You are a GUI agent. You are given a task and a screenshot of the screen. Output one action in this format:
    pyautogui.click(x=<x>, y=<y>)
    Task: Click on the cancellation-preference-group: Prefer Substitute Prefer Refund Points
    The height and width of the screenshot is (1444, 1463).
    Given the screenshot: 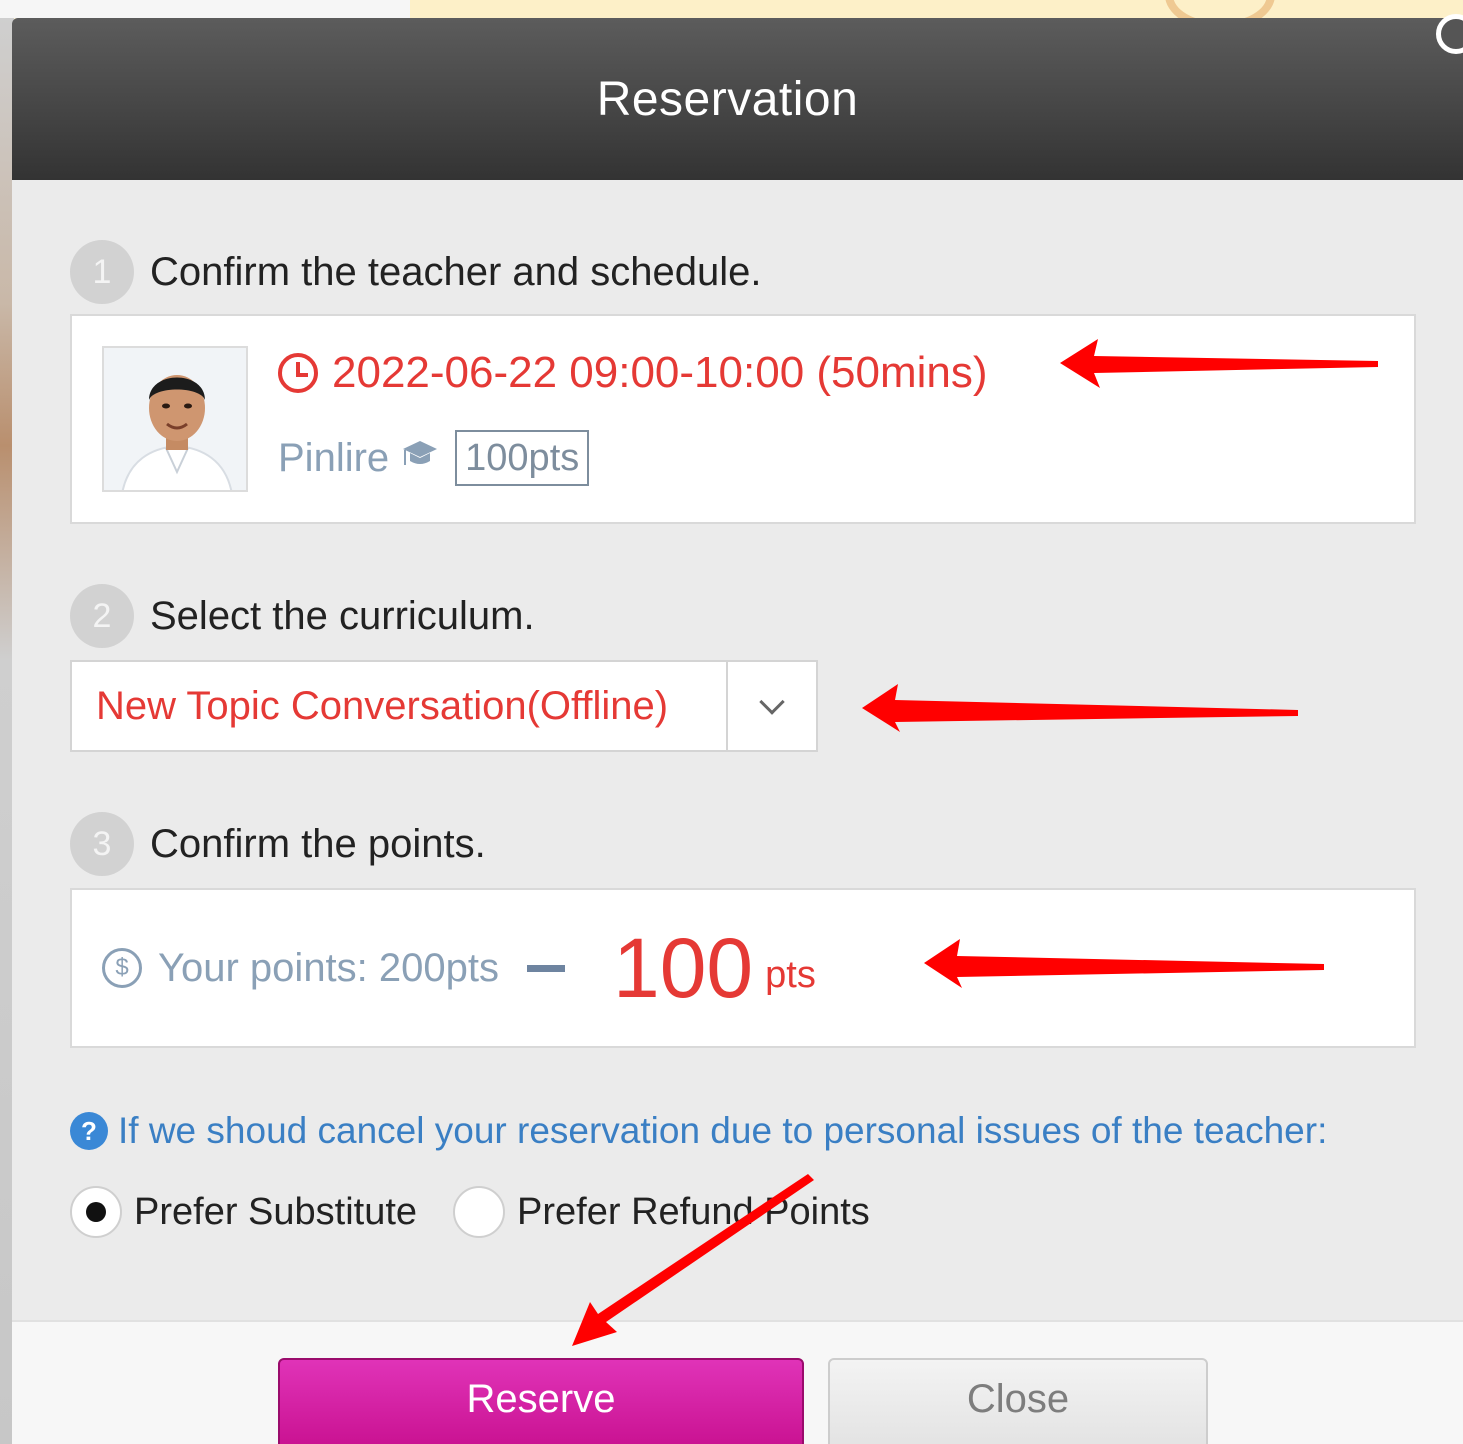 What is the action you would take?
    pyautogui.click(x=470, y=1212)
    